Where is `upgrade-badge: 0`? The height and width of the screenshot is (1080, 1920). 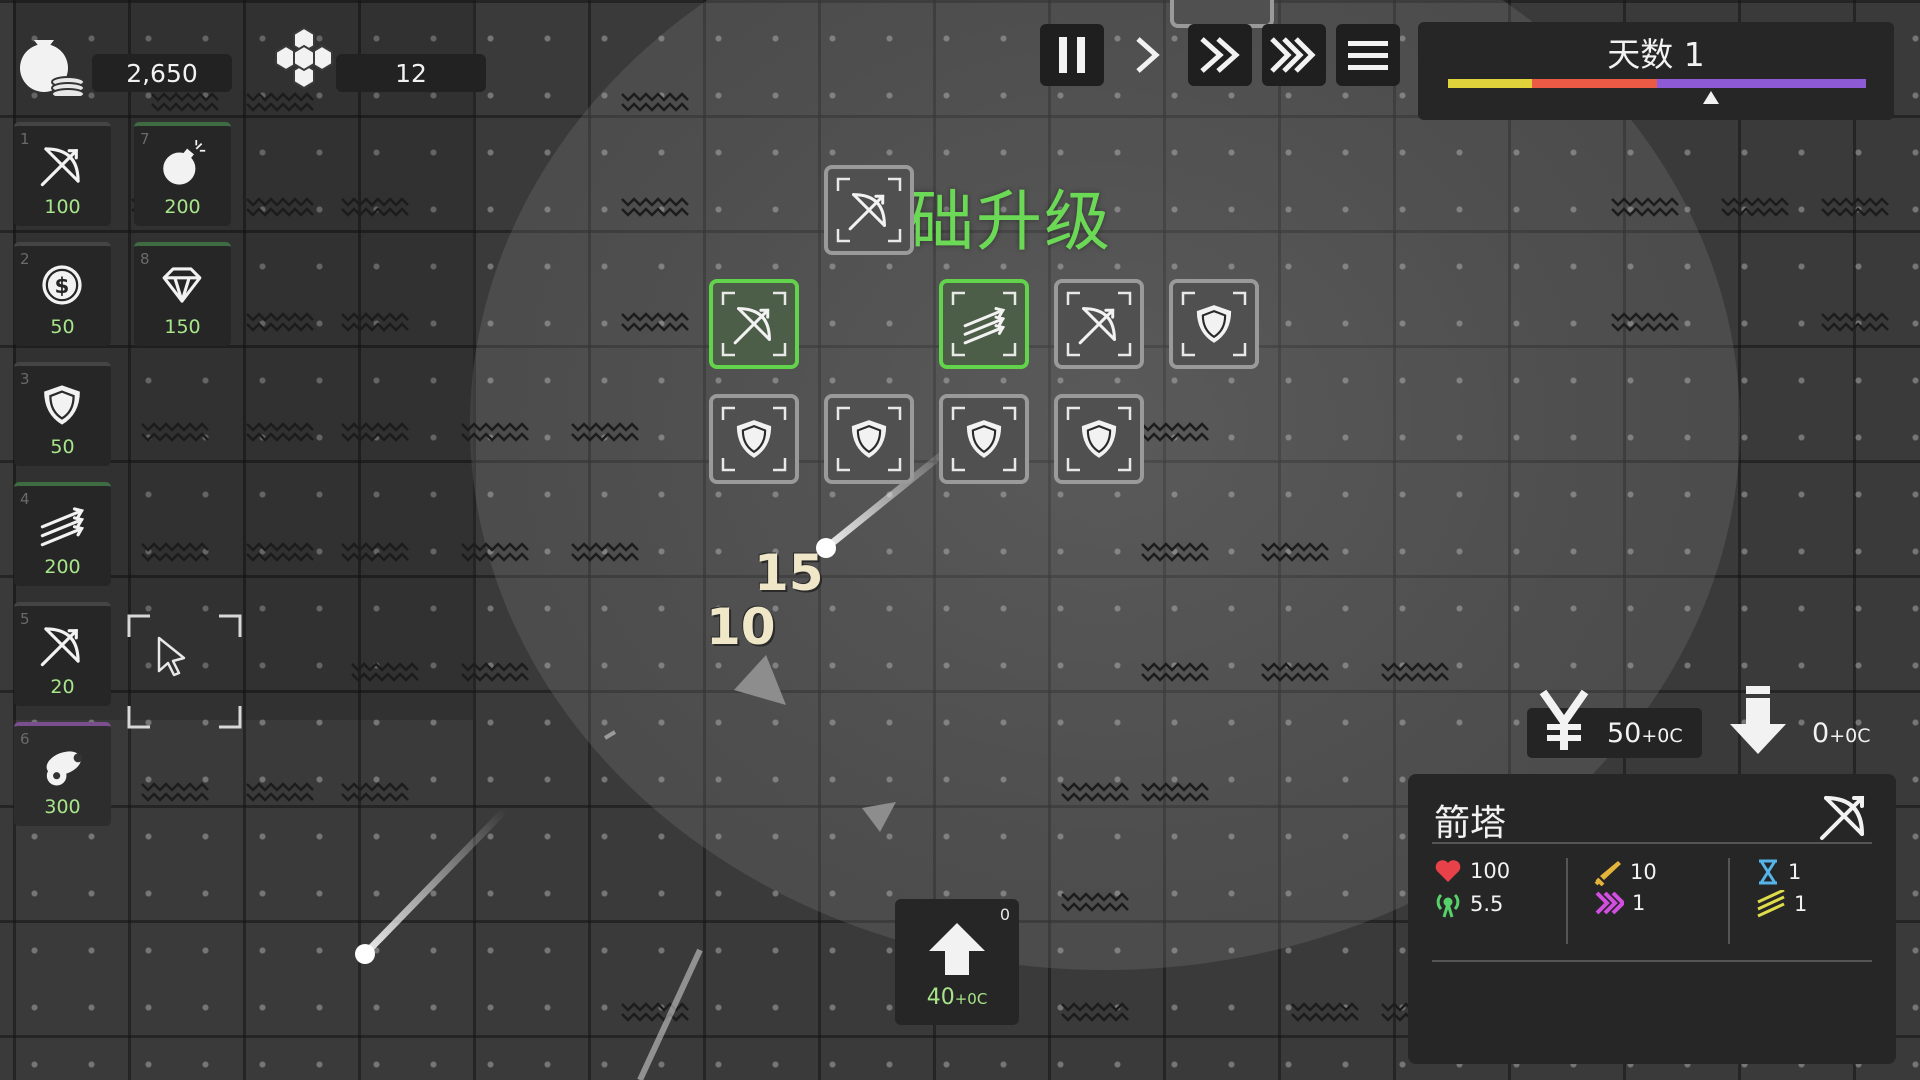 upgrade-badge: 0 is located at coordinates (1004, 914).